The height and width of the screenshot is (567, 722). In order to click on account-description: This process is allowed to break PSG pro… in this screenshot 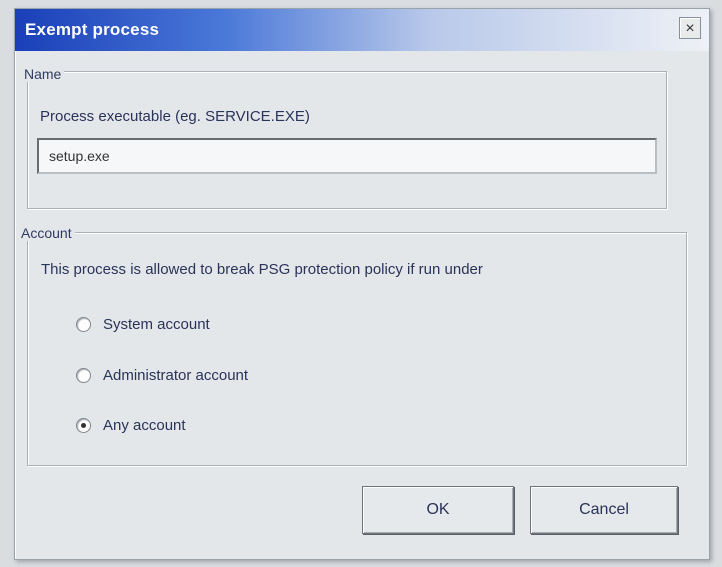, I will do `click(262, 269)`.